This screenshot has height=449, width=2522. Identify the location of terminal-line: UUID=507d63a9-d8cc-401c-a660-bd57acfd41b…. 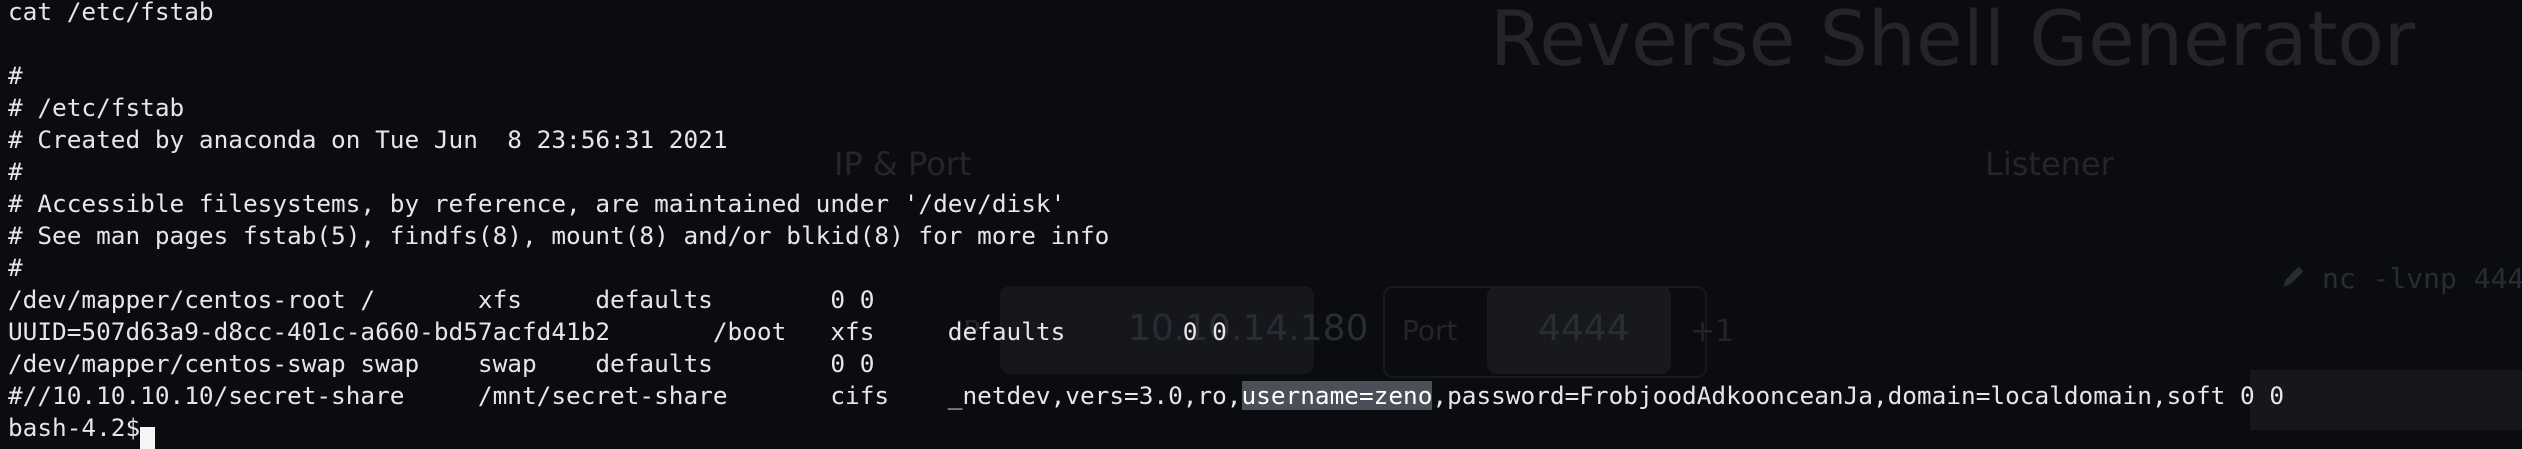
(617, 331).